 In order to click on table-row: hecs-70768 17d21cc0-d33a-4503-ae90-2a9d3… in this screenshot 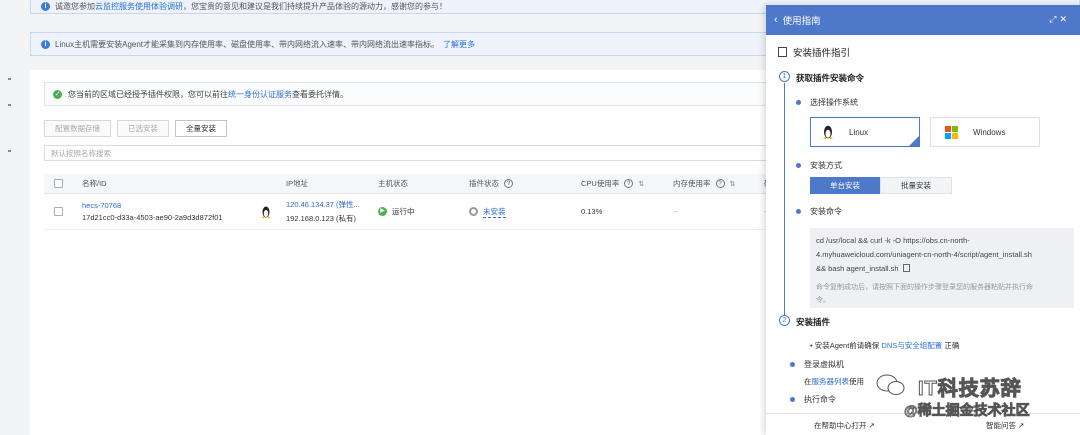, I will do `click(424, 212)`.